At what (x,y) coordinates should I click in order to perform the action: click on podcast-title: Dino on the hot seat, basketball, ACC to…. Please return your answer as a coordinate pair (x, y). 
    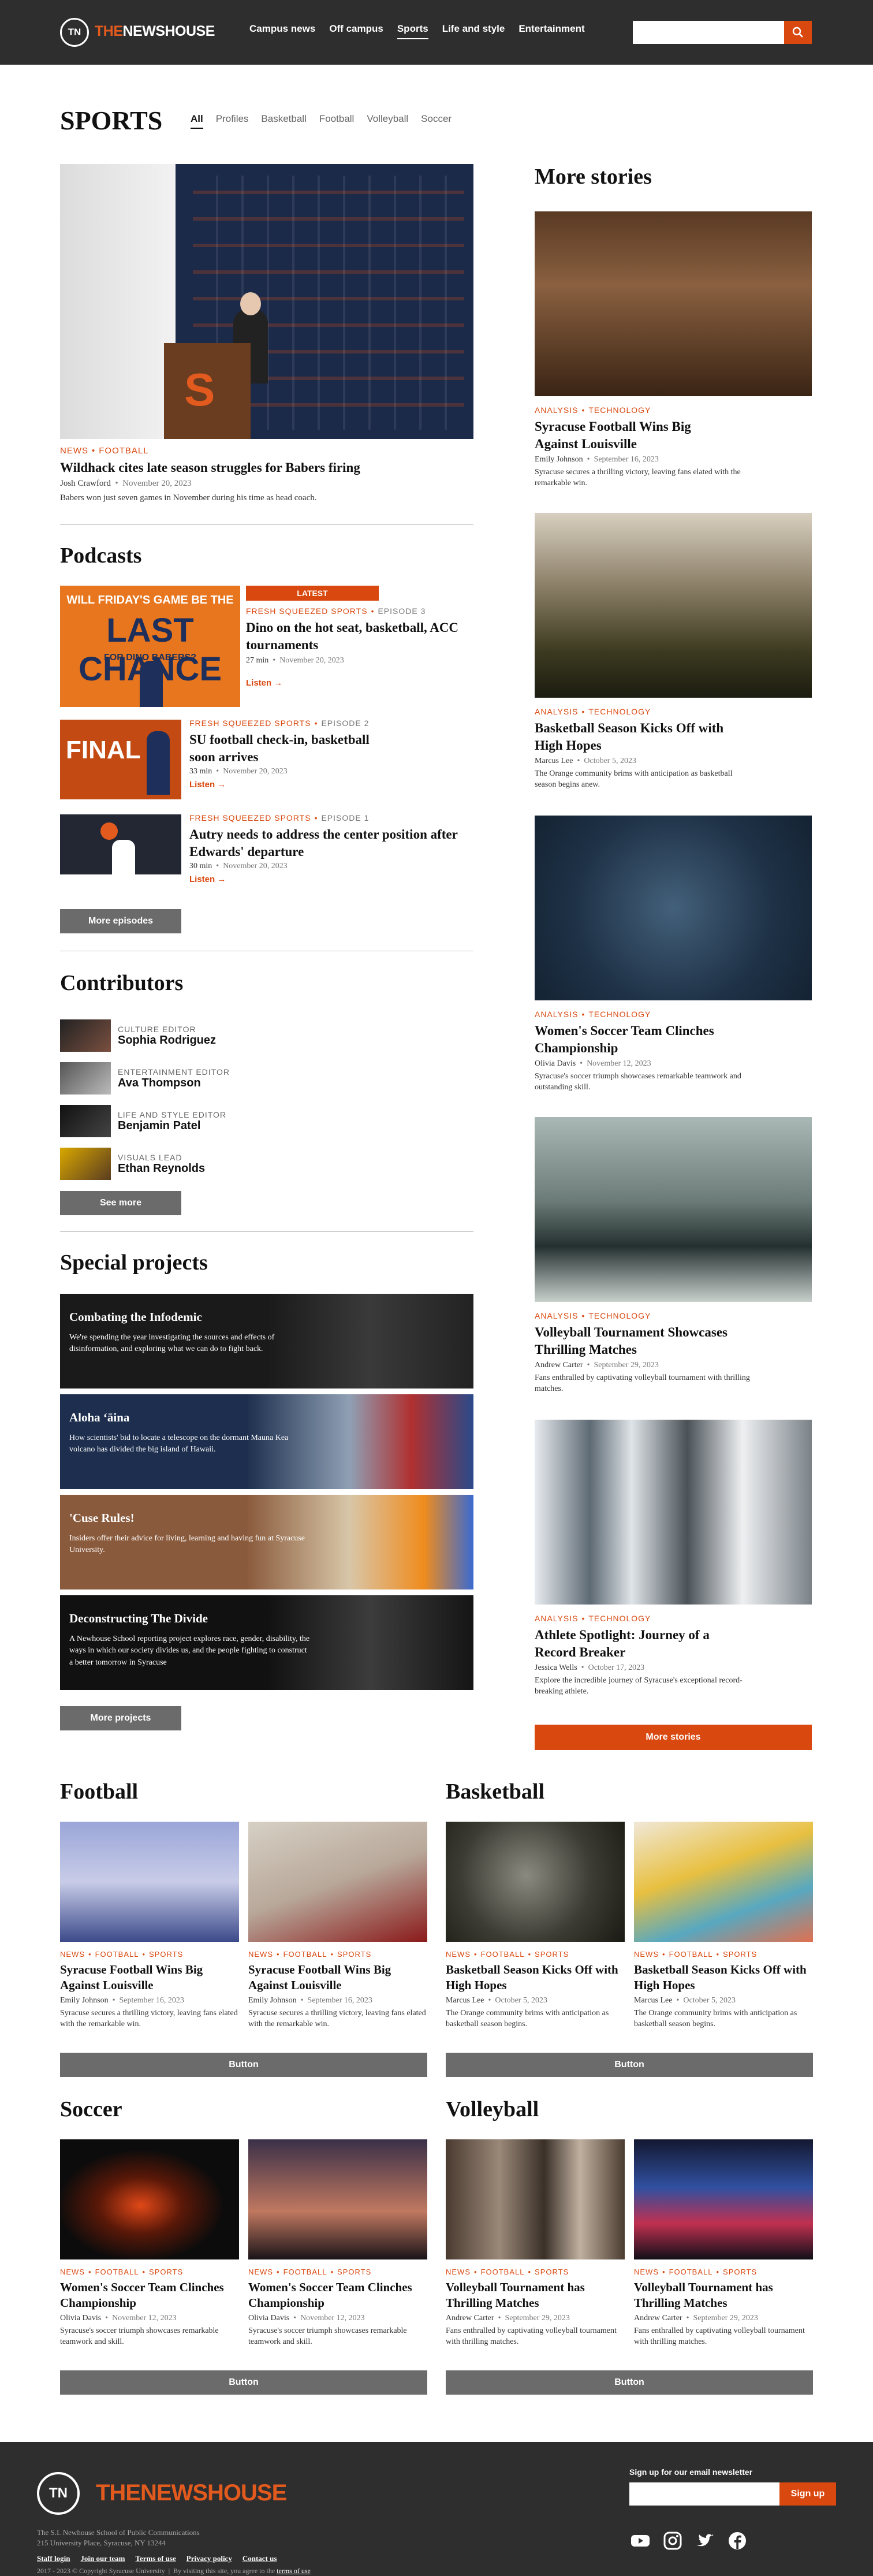
    Looking at the image, I should click on (359, 637).